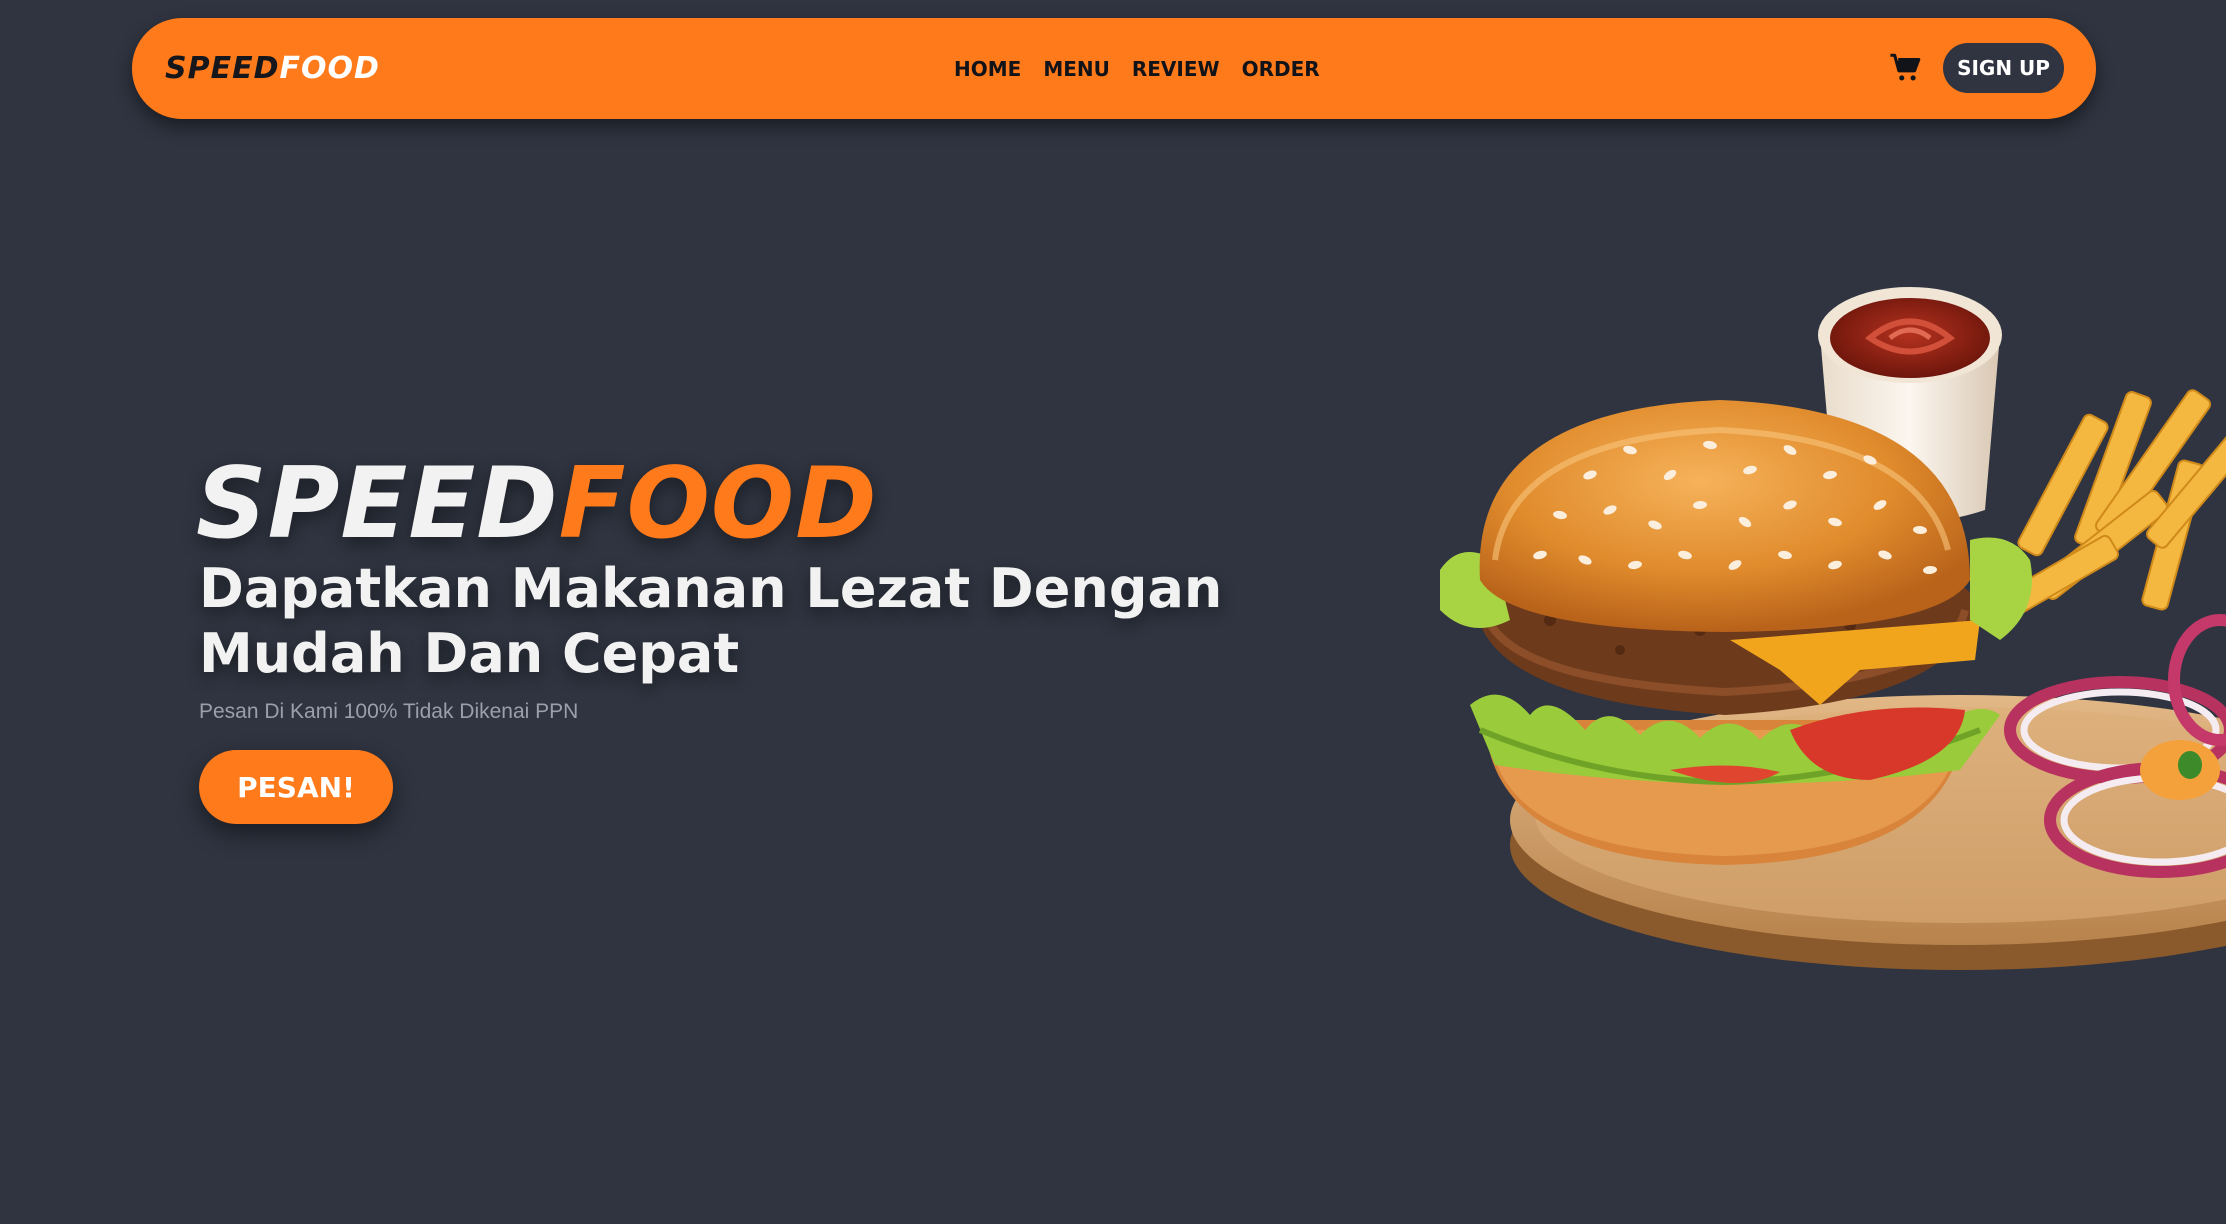 The image size is (2226, 1224). I want to click on nav-link-menu: MENU, so click(1076, 69).